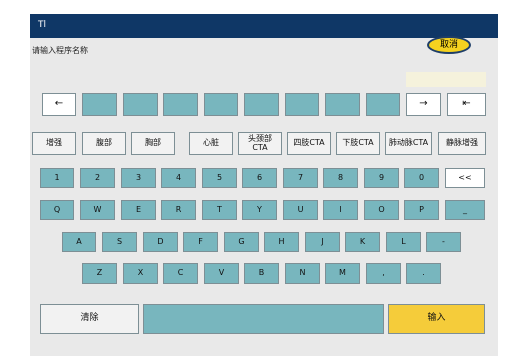 This screenshot has height=356, width=507. What do you see at coordinates (178, 178) in the screenshot?
I see `digit-key: 4` at bounding box center [178, 178].